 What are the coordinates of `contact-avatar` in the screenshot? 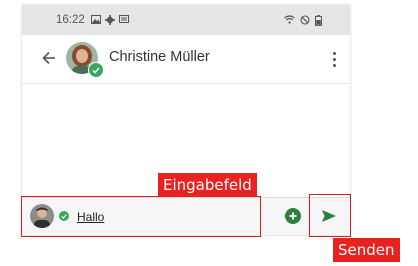 It's located at (85, 60).